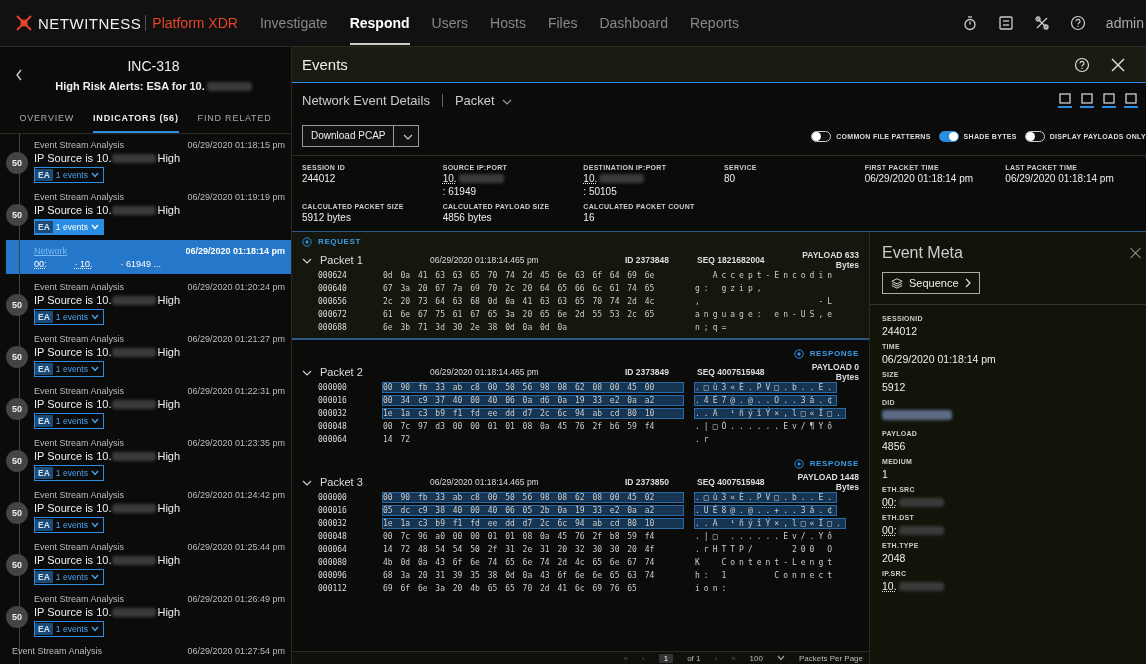 The image size is (1146, 664). What do you see at coordinates (450, 23) in the screenshot?
I see `nav-tab: Users` at bounding box center [450, 23].